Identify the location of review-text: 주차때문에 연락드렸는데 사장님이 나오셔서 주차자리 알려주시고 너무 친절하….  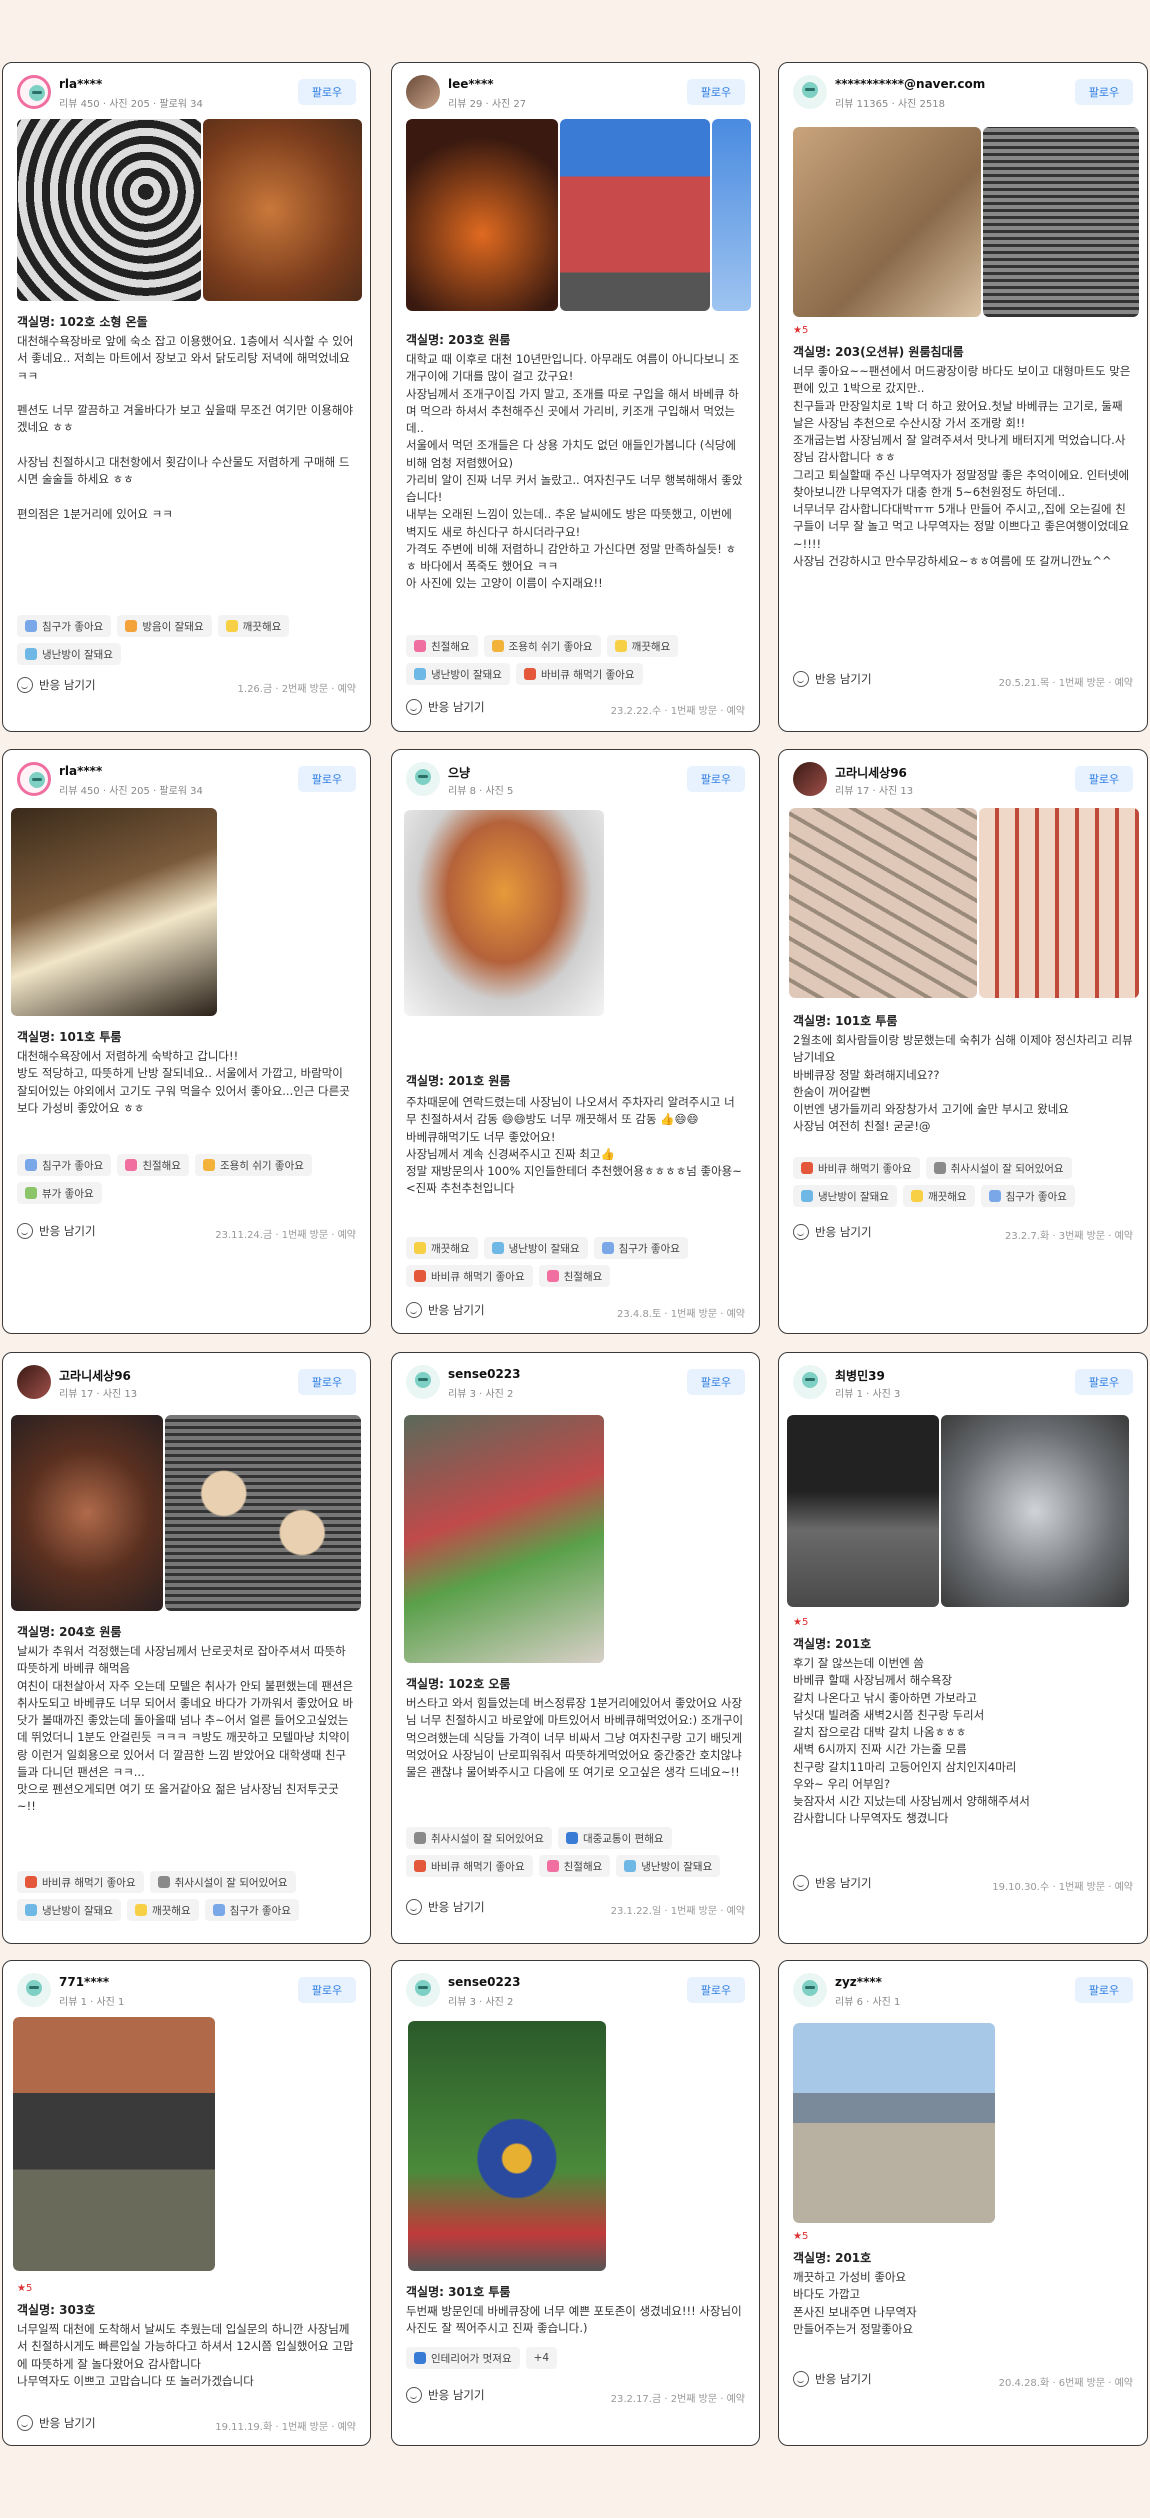
(575, 1161).